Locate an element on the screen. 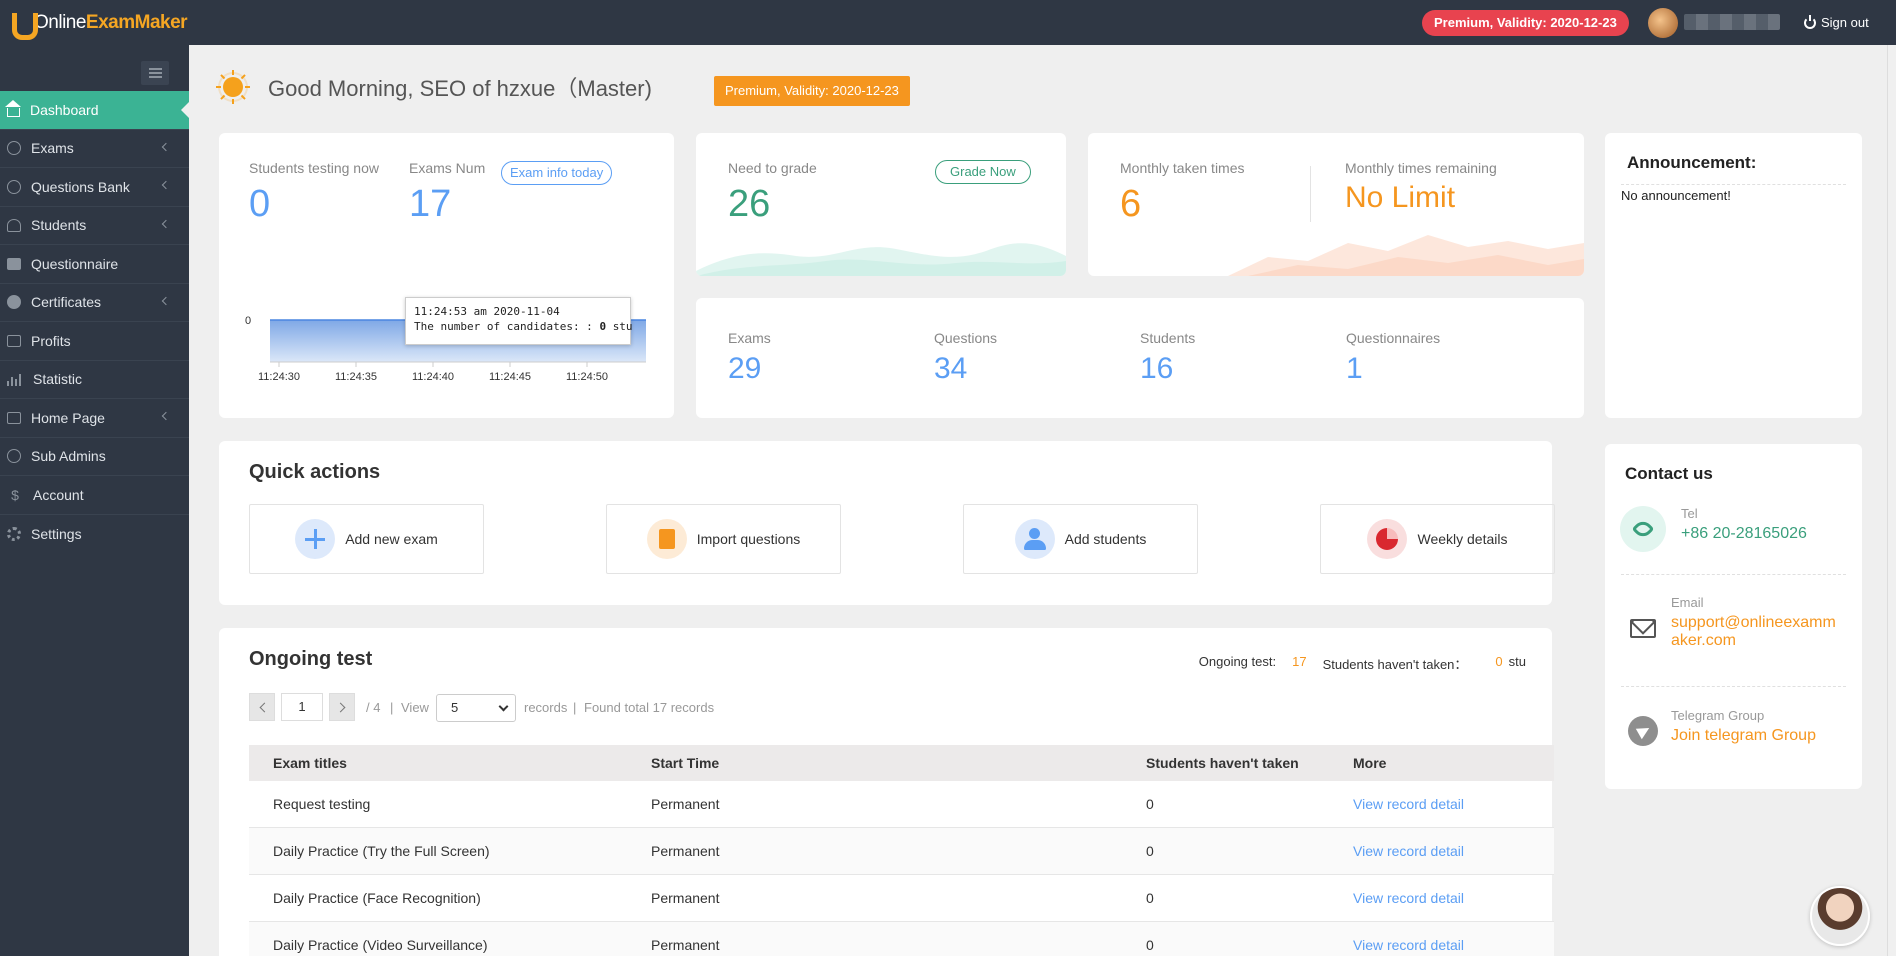  page-scrollbar is located at coordinates (1891, 500).